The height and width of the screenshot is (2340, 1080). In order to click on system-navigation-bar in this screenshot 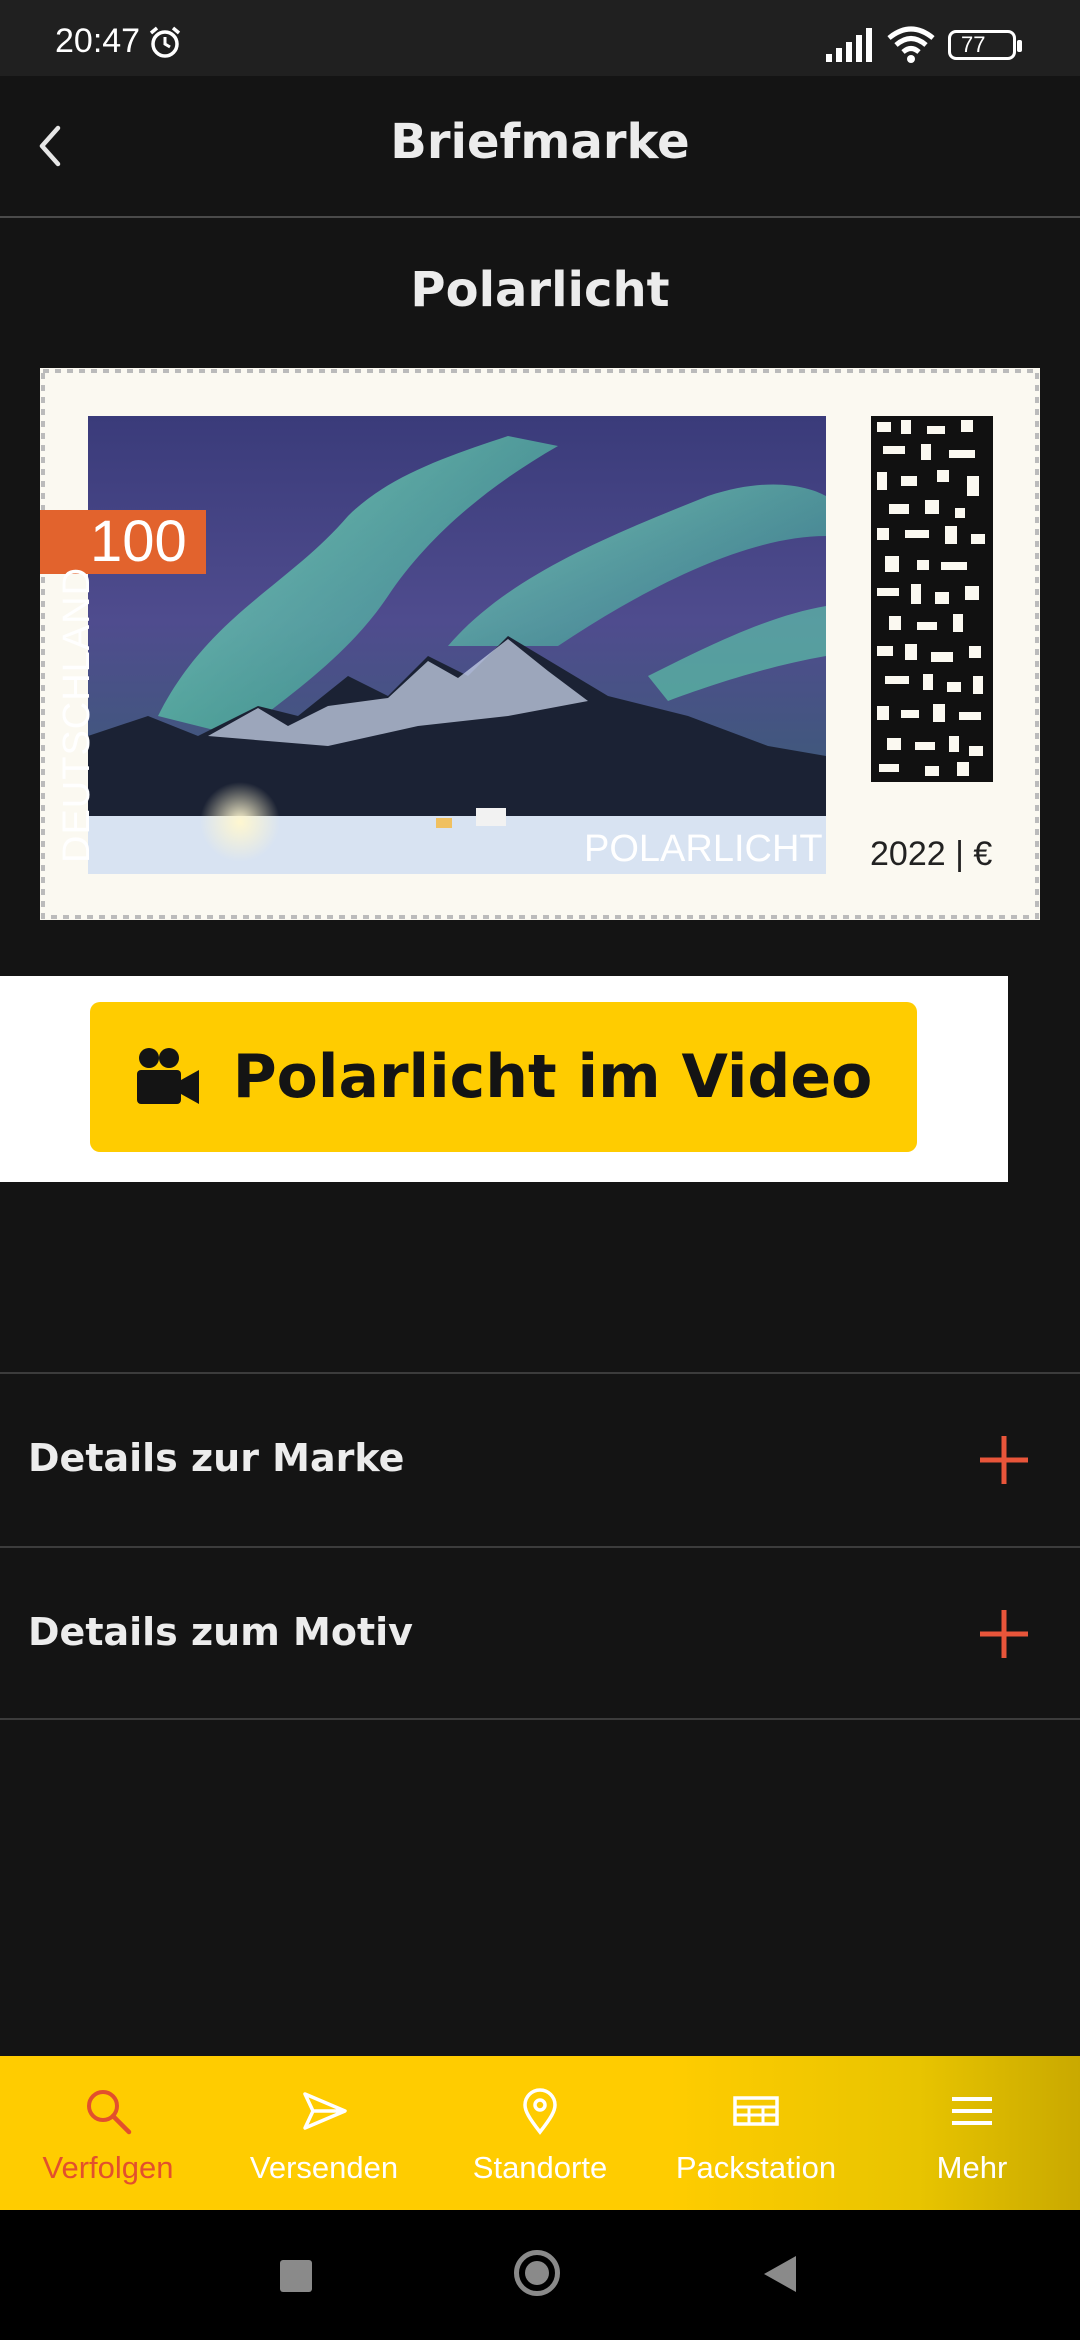, I will do `click(540, 2275)`.